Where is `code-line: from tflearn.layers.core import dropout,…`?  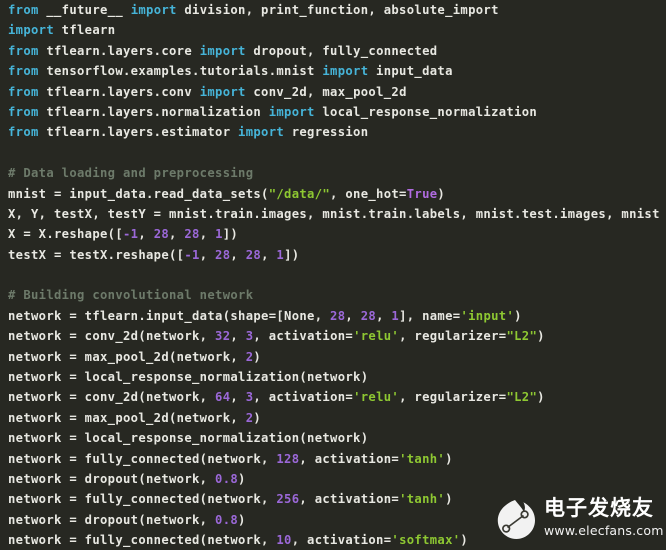 code-line: from tflearn.layers.core import dropout,… is located at coordinates (333, 51).